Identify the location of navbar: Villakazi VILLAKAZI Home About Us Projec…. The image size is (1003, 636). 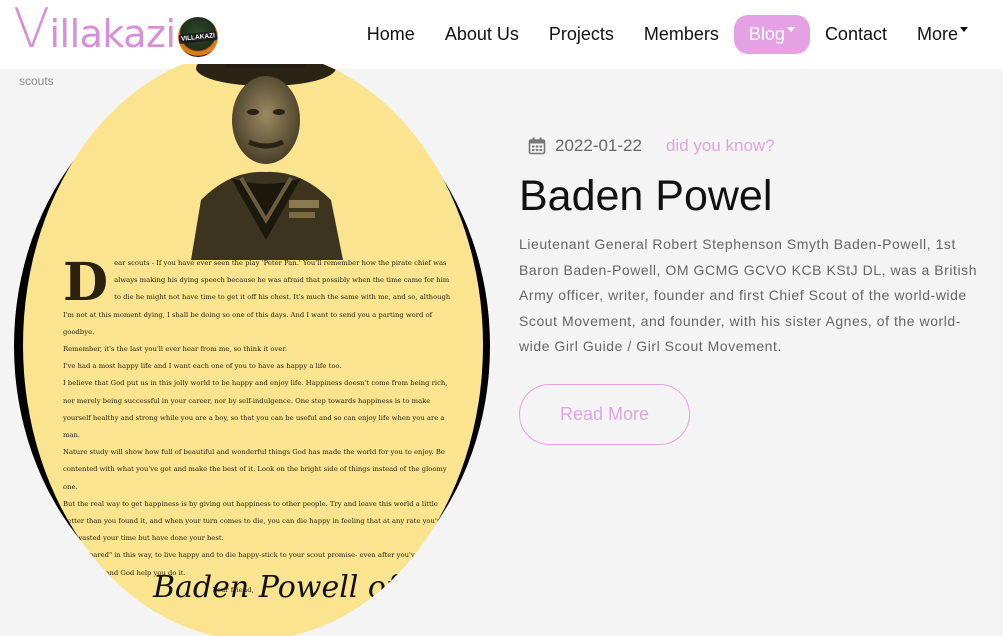
(501, 34).